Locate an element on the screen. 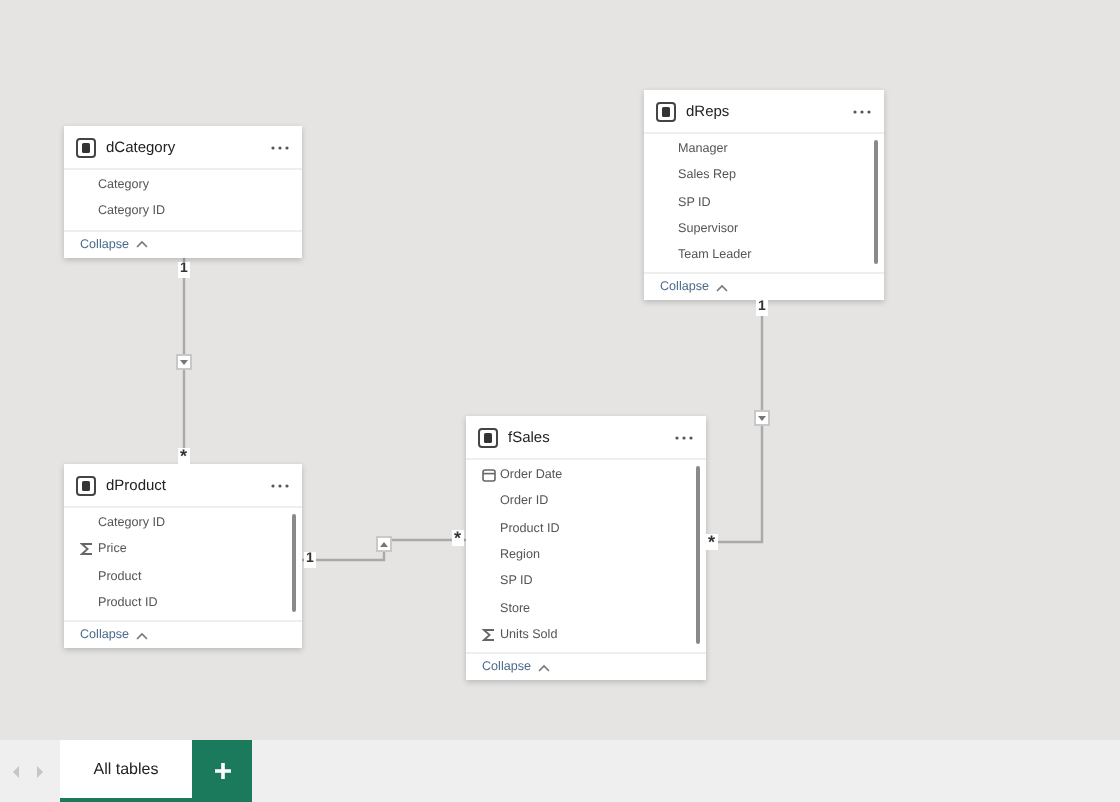 Image resolution: width=1120 pixels, height=802 pixels. layout-tab: All tables is located at coordinates (126, 771).